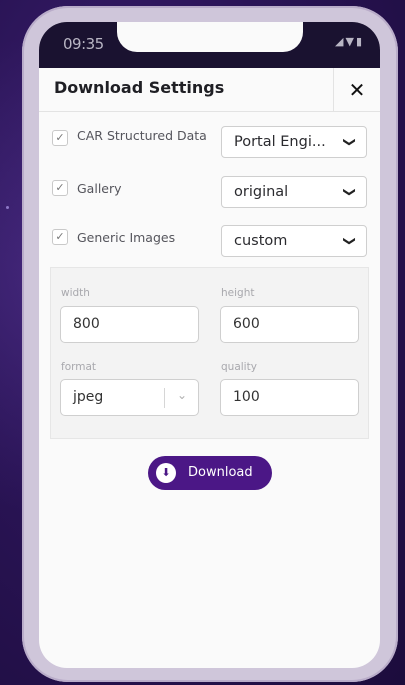  What do you see at coordinates (294, 241) in the screenshot?
I see `select-generic-images: custom ❯` at bounding box center [294, 241].